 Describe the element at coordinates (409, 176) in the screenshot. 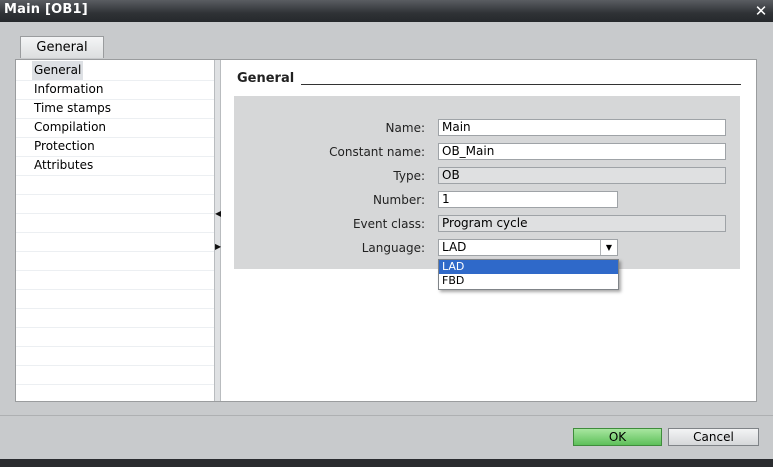

I see `type-label: Type:` at that location.